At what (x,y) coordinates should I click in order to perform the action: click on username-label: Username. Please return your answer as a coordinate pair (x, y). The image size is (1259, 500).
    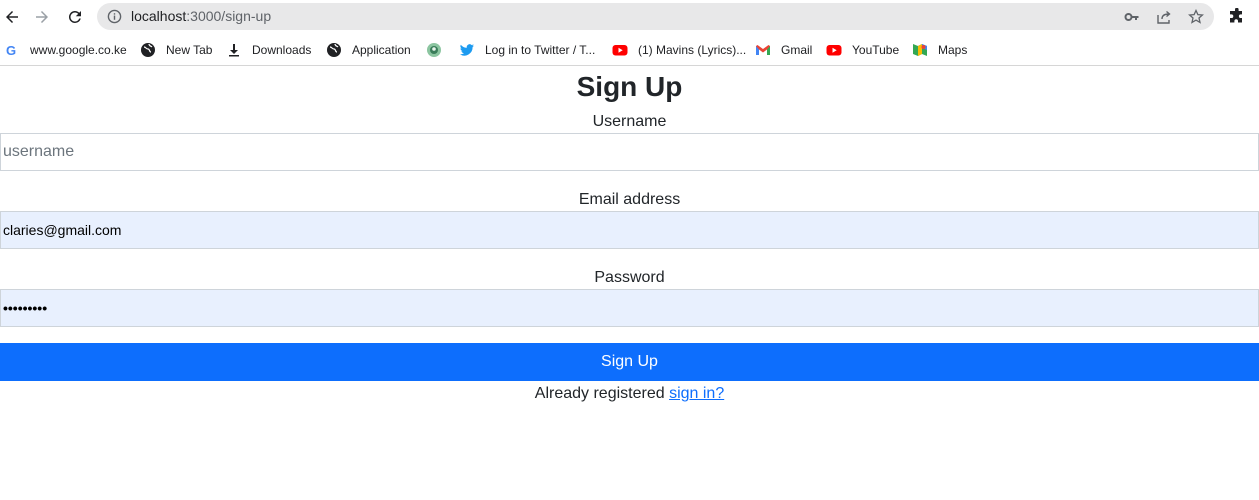
    Looking at the image, I should click on (629, 121).